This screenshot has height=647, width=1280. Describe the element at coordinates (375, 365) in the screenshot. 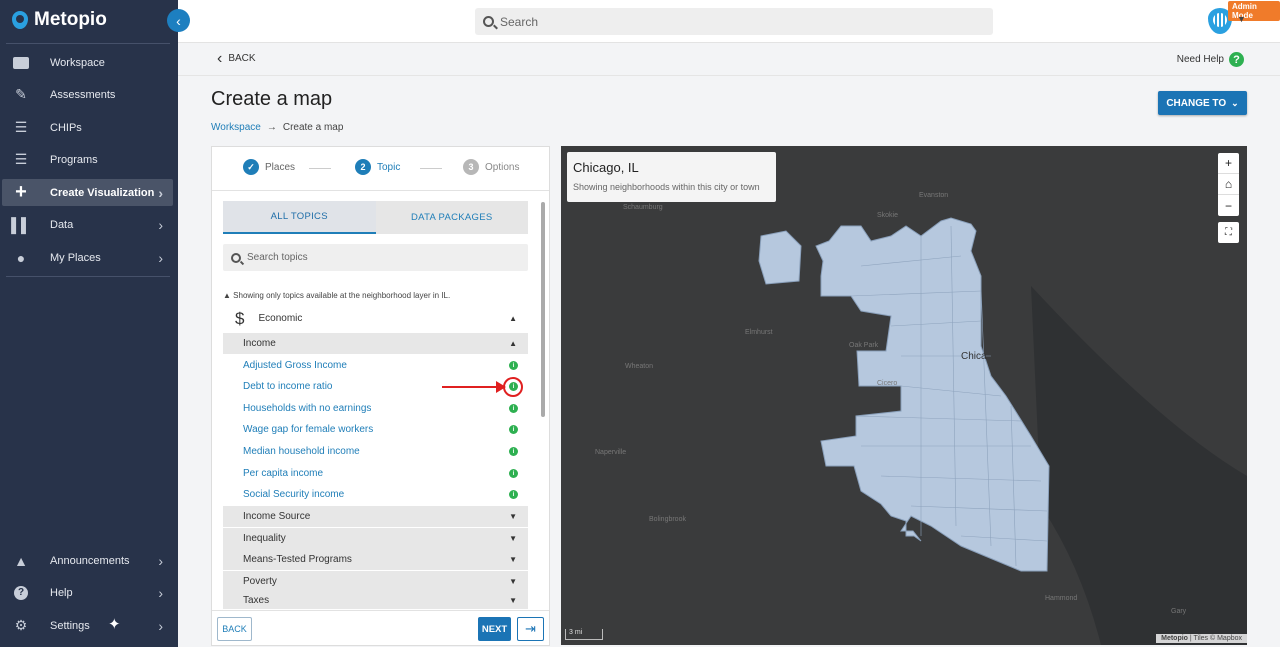

I see `topic-item: Adjusted Gross Income i` at that location.